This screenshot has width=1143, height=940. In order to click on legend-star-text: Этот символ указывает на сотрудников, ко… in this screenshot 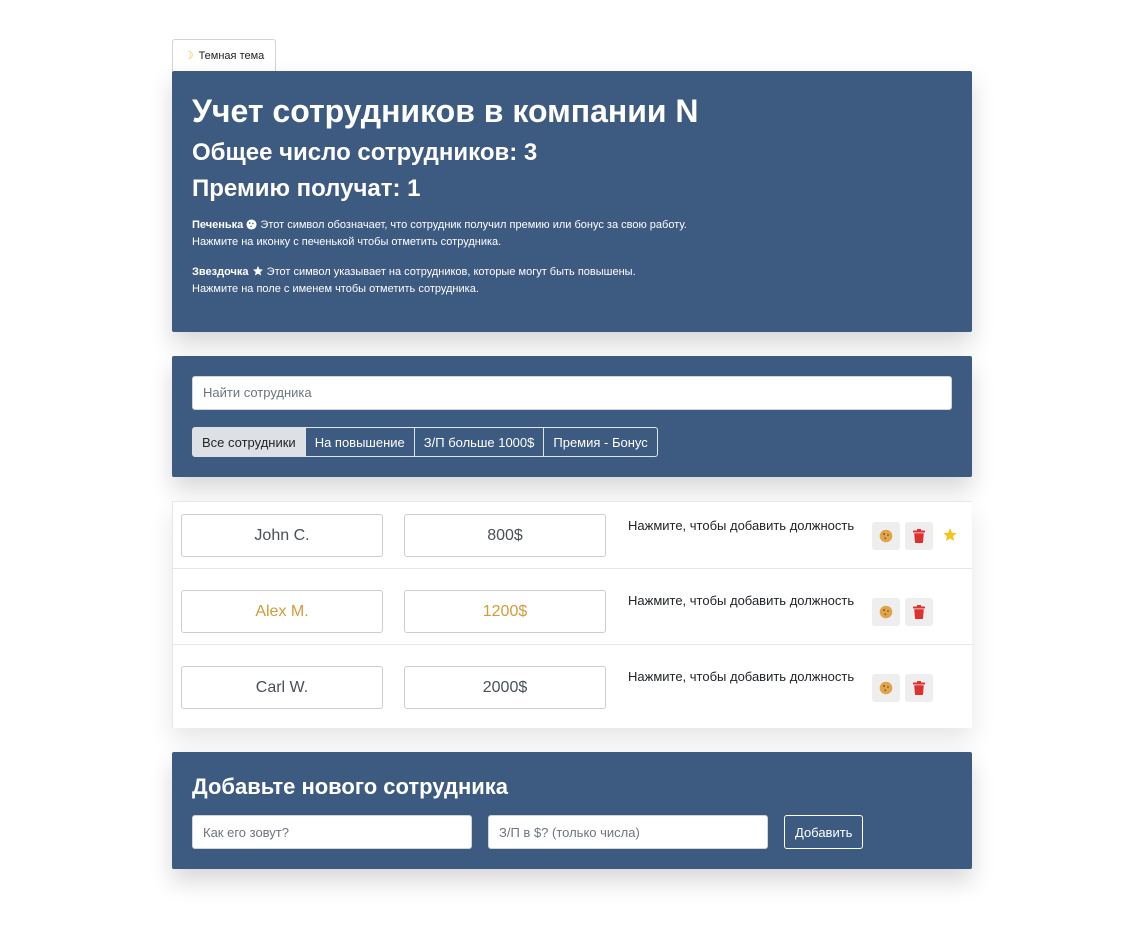, I will do `click(451, 272)`.